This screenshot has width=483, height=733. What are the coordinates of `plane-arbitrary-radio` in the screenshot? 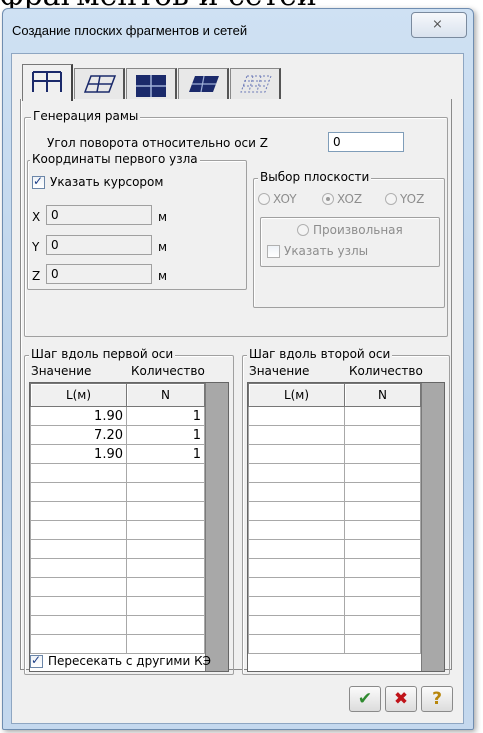 It's located at (303, 230).